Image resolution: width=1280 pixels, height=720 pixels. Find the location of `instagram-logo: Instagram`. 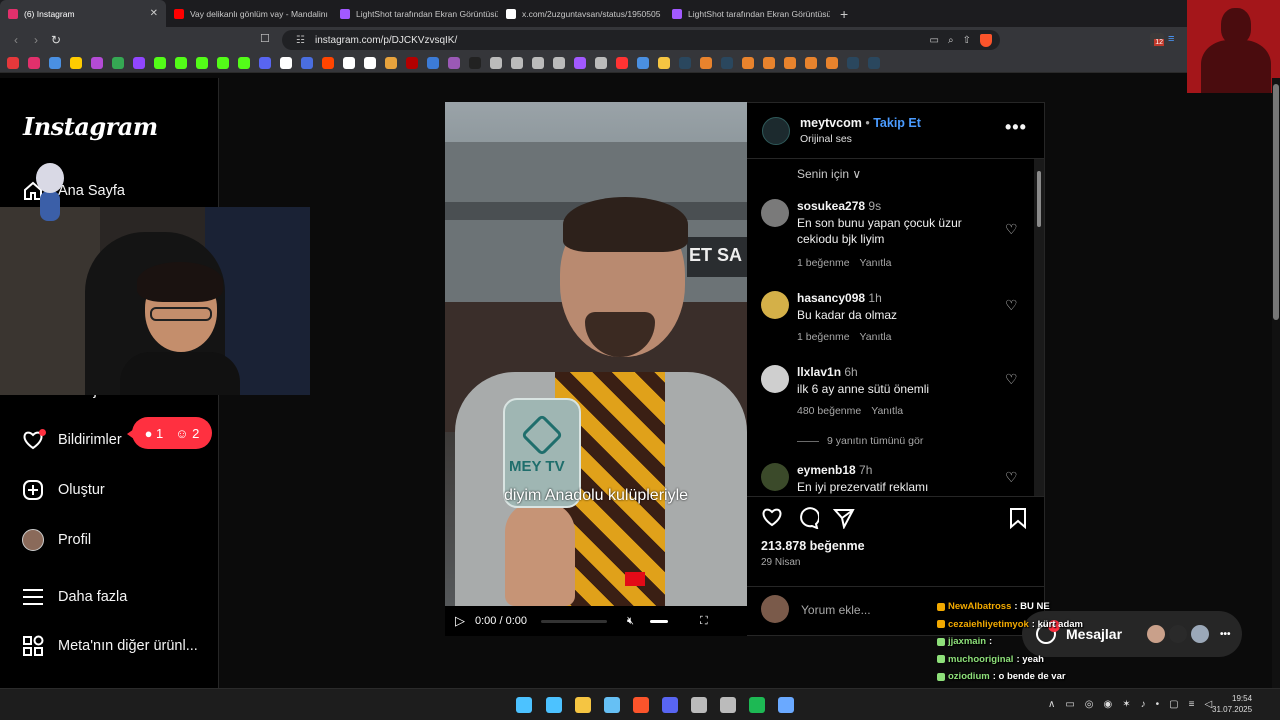

instagram-logo: Instagram is located at coordinates (90, 126).